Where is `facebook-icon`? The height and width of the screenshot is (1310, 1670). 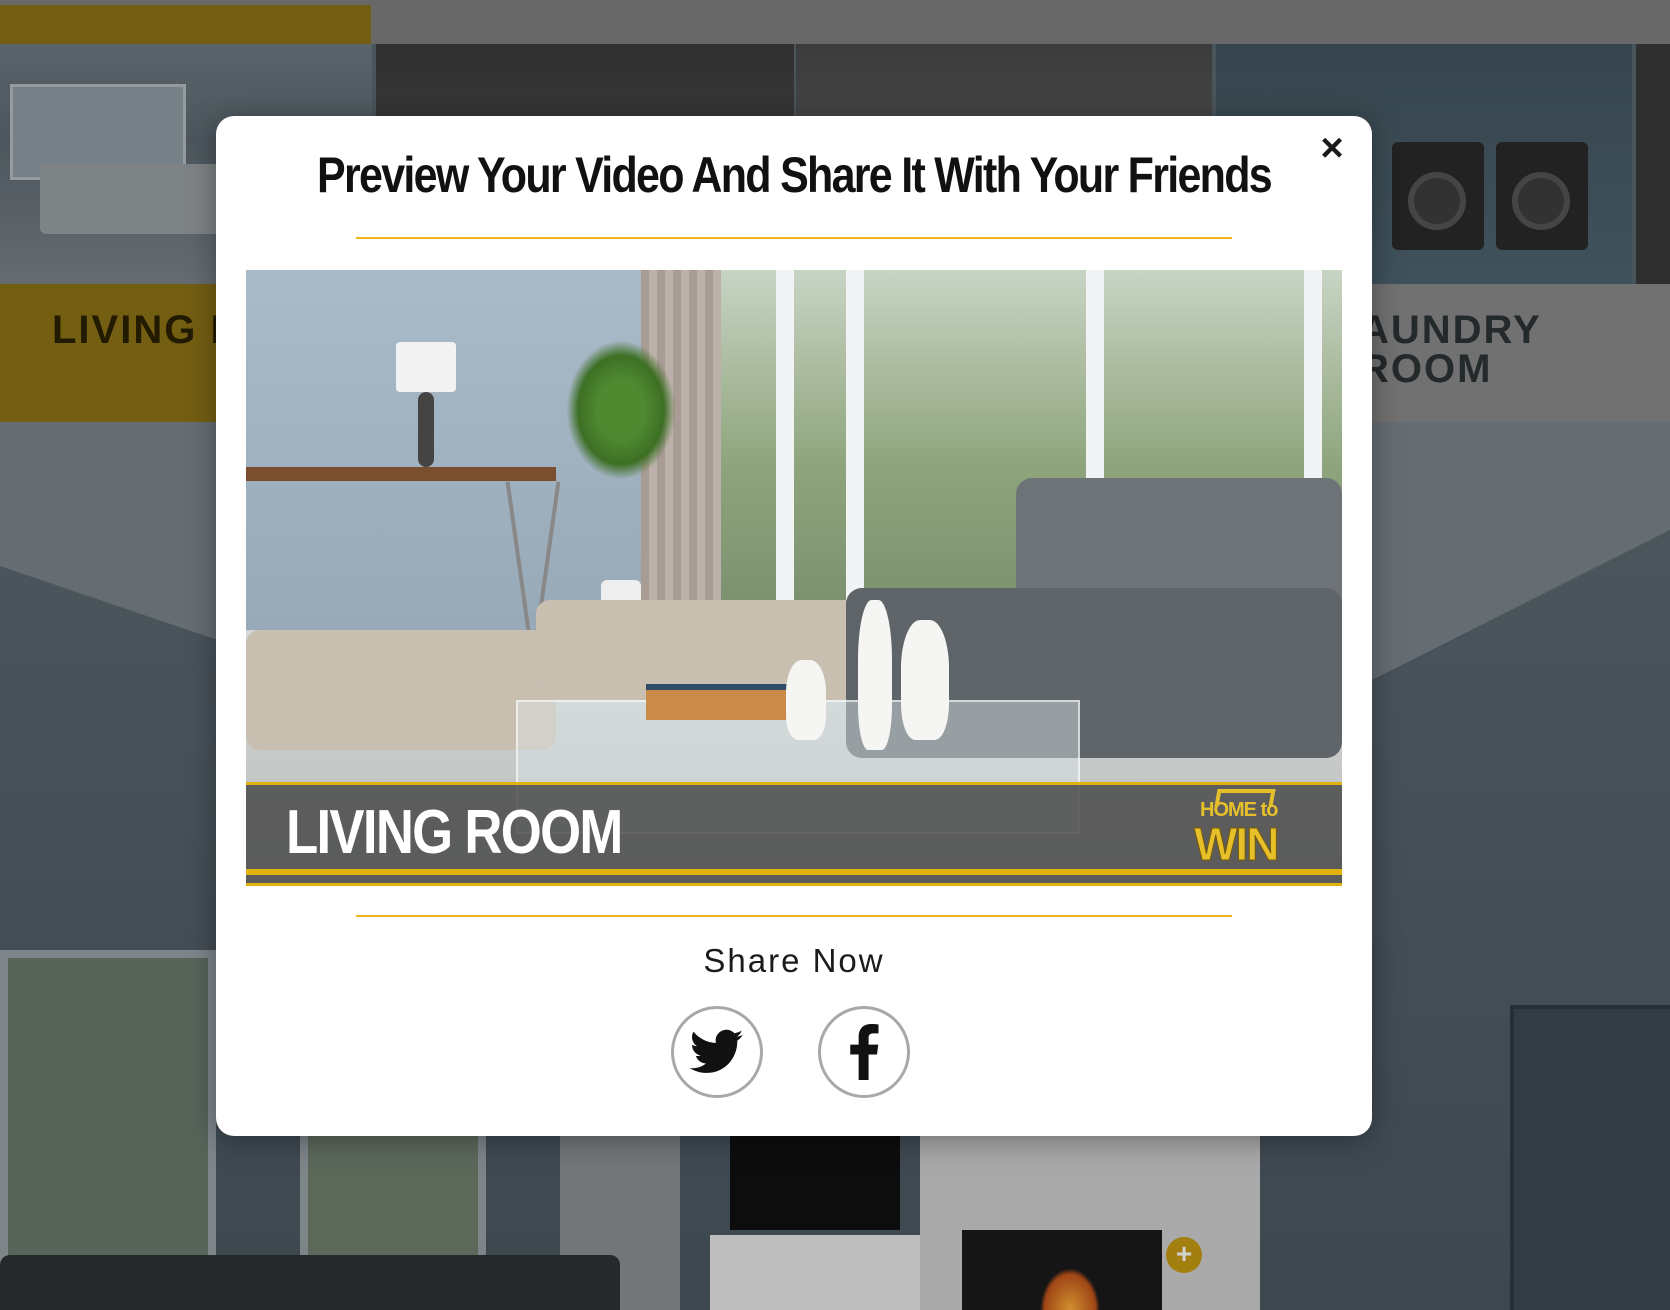 facebook-icon is located at coordinates (864, 1052).